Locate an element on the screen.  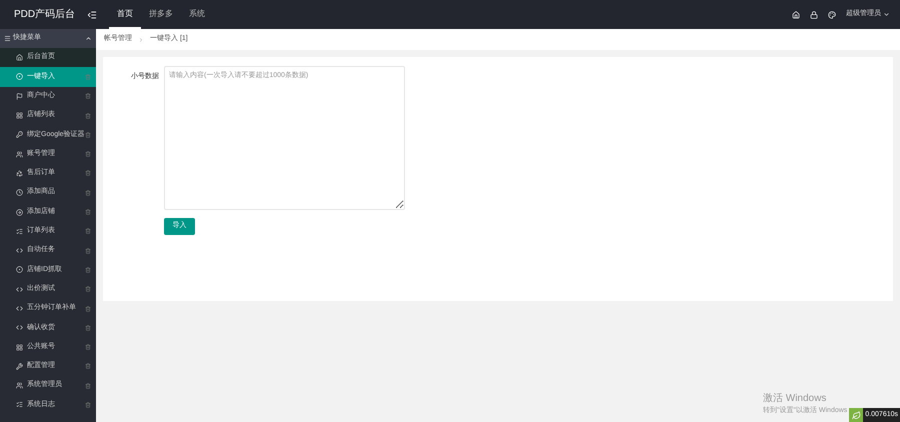
chevron-icon is located at coordinates (141, 39).